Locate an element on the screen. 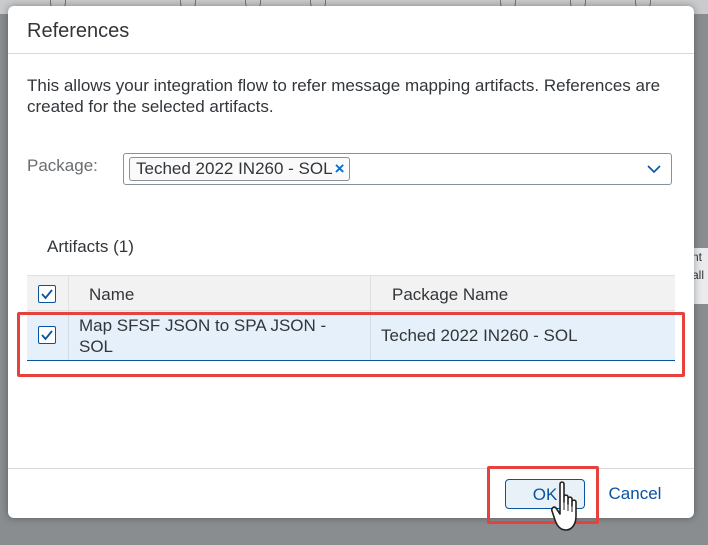  column-header-name: Name is located at coordinates (111, 295).